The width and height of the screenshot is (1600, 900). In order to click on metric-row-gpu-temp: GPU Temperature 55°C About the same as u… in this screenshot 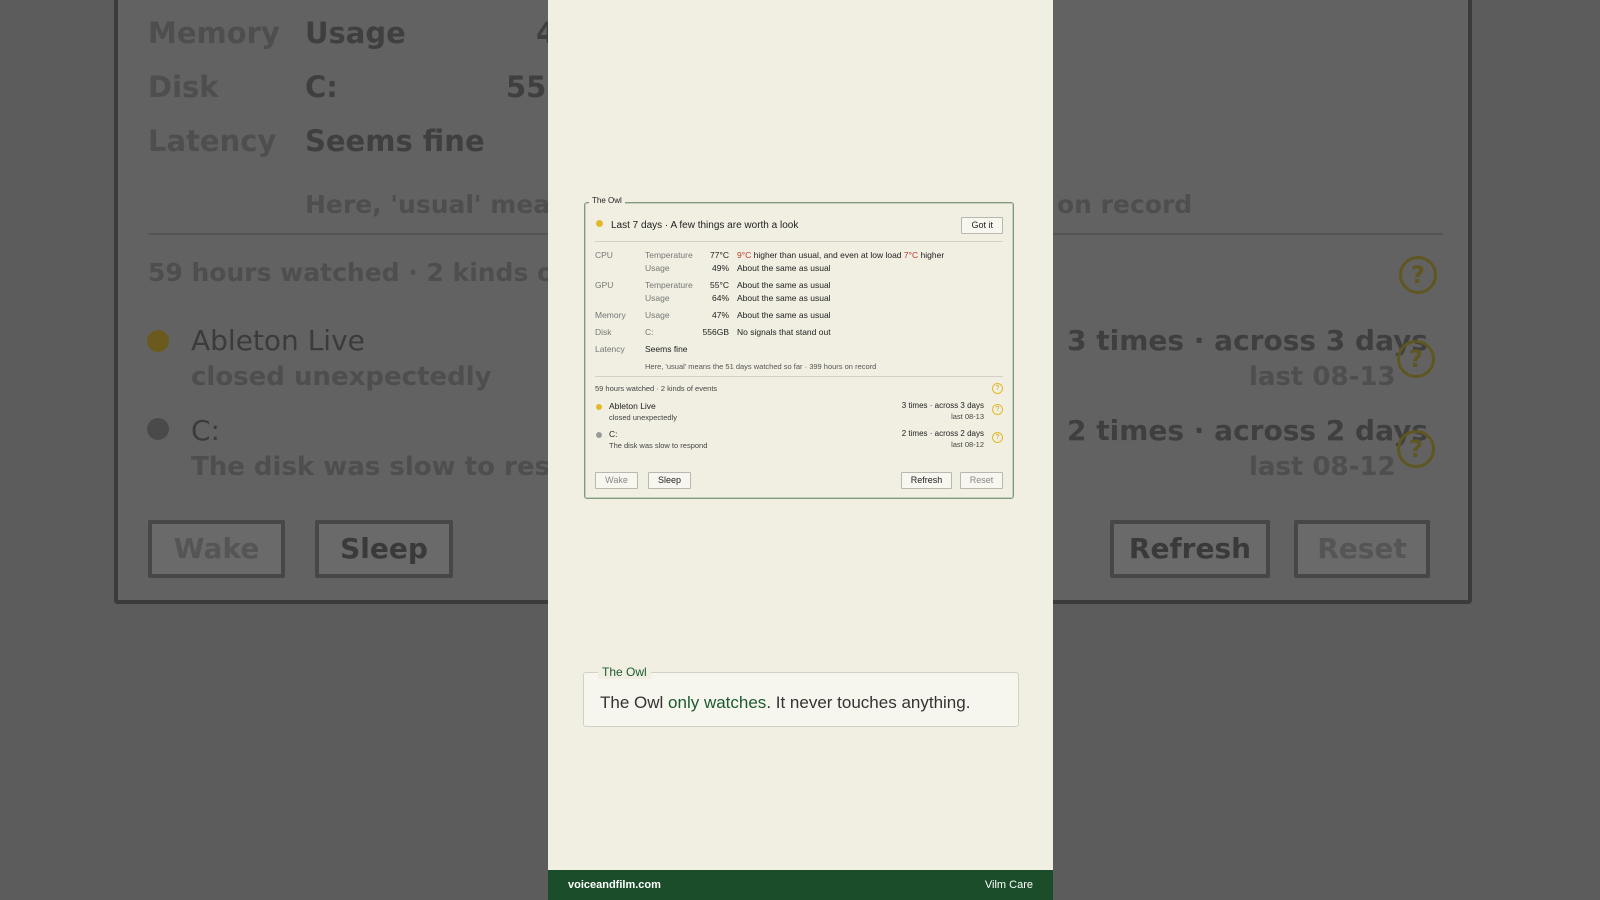, I will do `click(799, 284)`.